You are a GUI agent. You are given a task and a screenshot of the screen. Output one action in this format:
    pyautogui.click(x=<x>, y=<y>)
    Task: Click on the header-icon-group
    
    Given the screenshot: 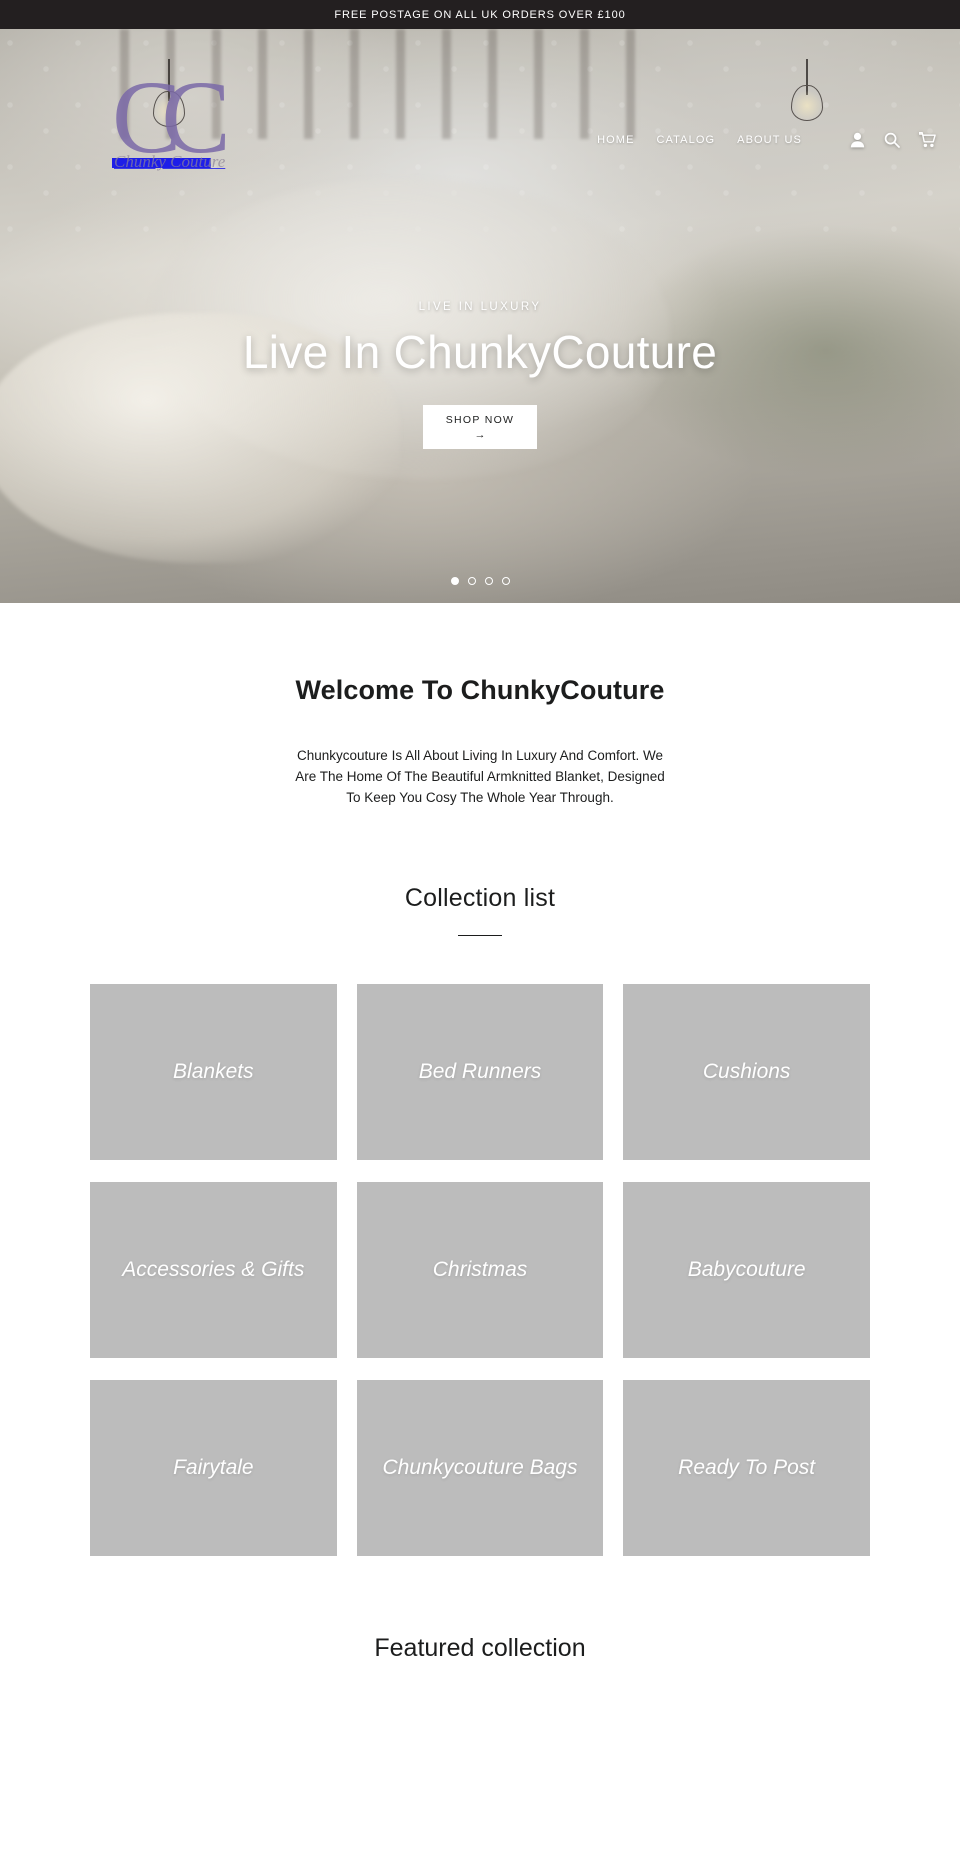 What is the action you would take?
    pyautogui.click(x=892, y=140)
    